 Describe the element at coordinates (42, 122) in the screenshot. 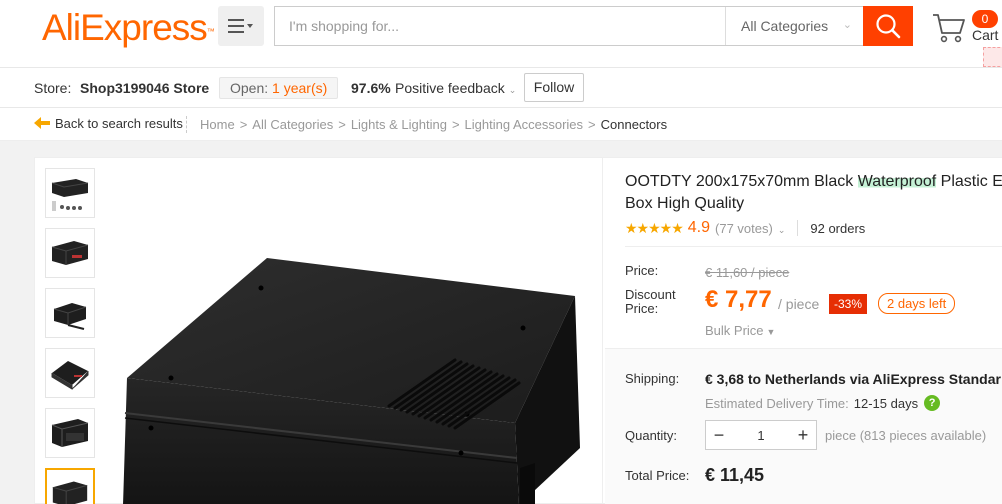

I see `back-arrow-icon` at that location.